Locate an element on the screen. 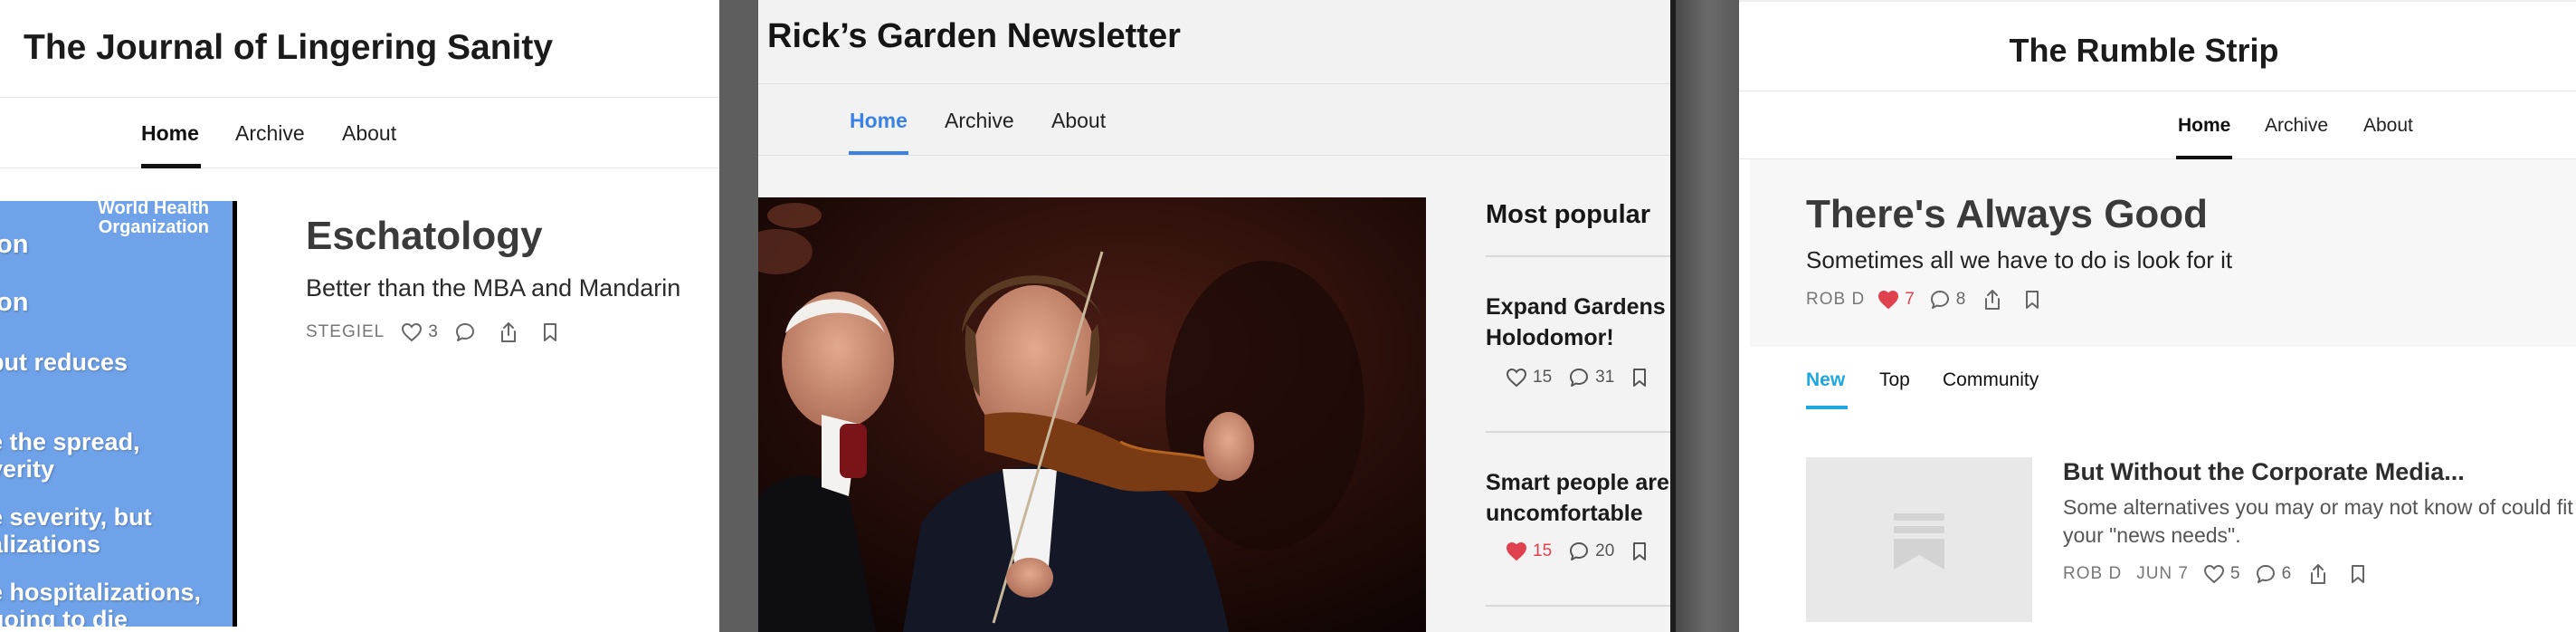  popular-post-title: Expand Gardens Holodomor! is located at coordinates (1581, 322).